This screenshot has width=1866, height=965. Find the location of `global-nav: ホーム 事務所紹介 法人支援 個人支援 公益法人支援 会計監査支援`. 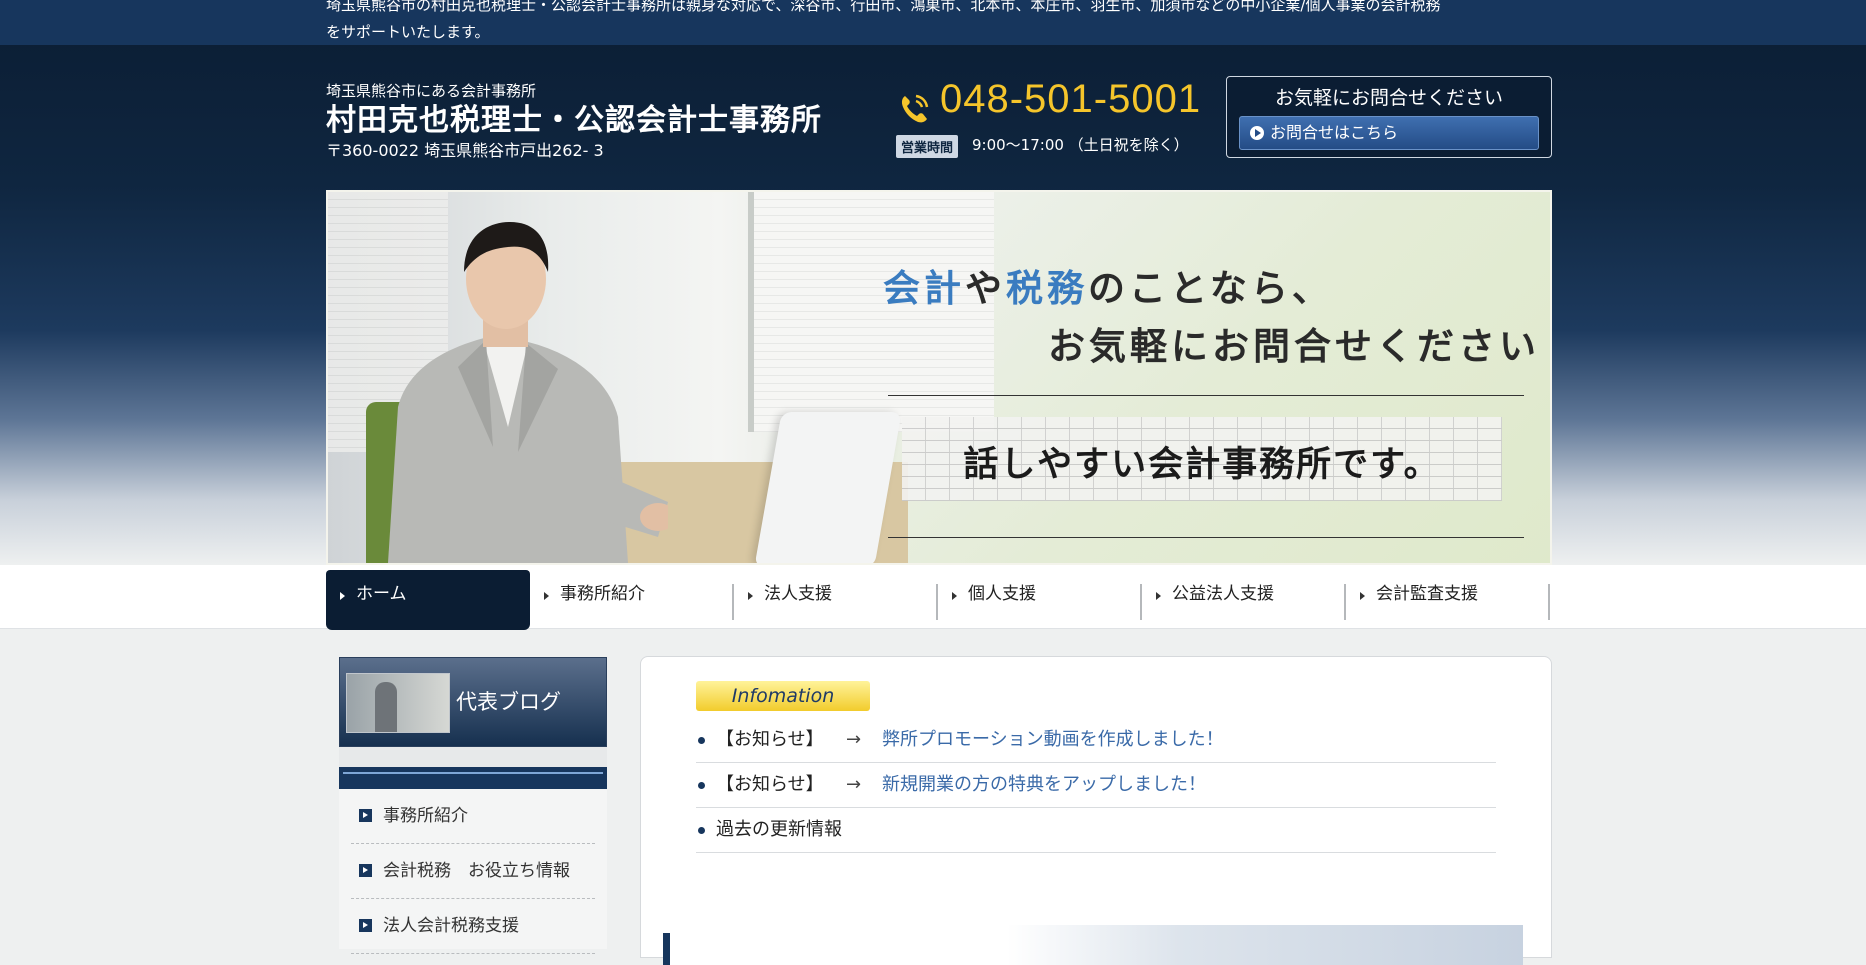

global-nav: ホーム 事務所紹介 法人支援 個人支援 公益法人支援 会計監査支援 is located at coordinates (939, 597).